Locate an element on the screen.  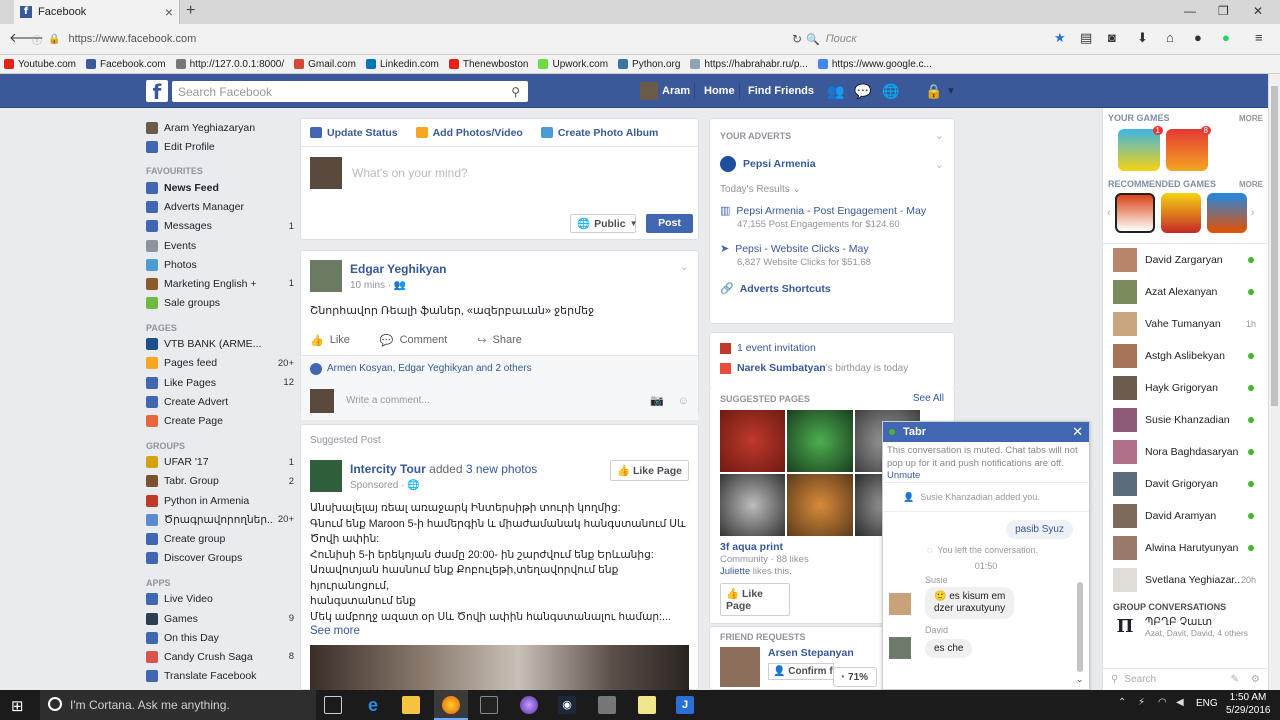
calculator-icon is located at coordinates (607, 705).